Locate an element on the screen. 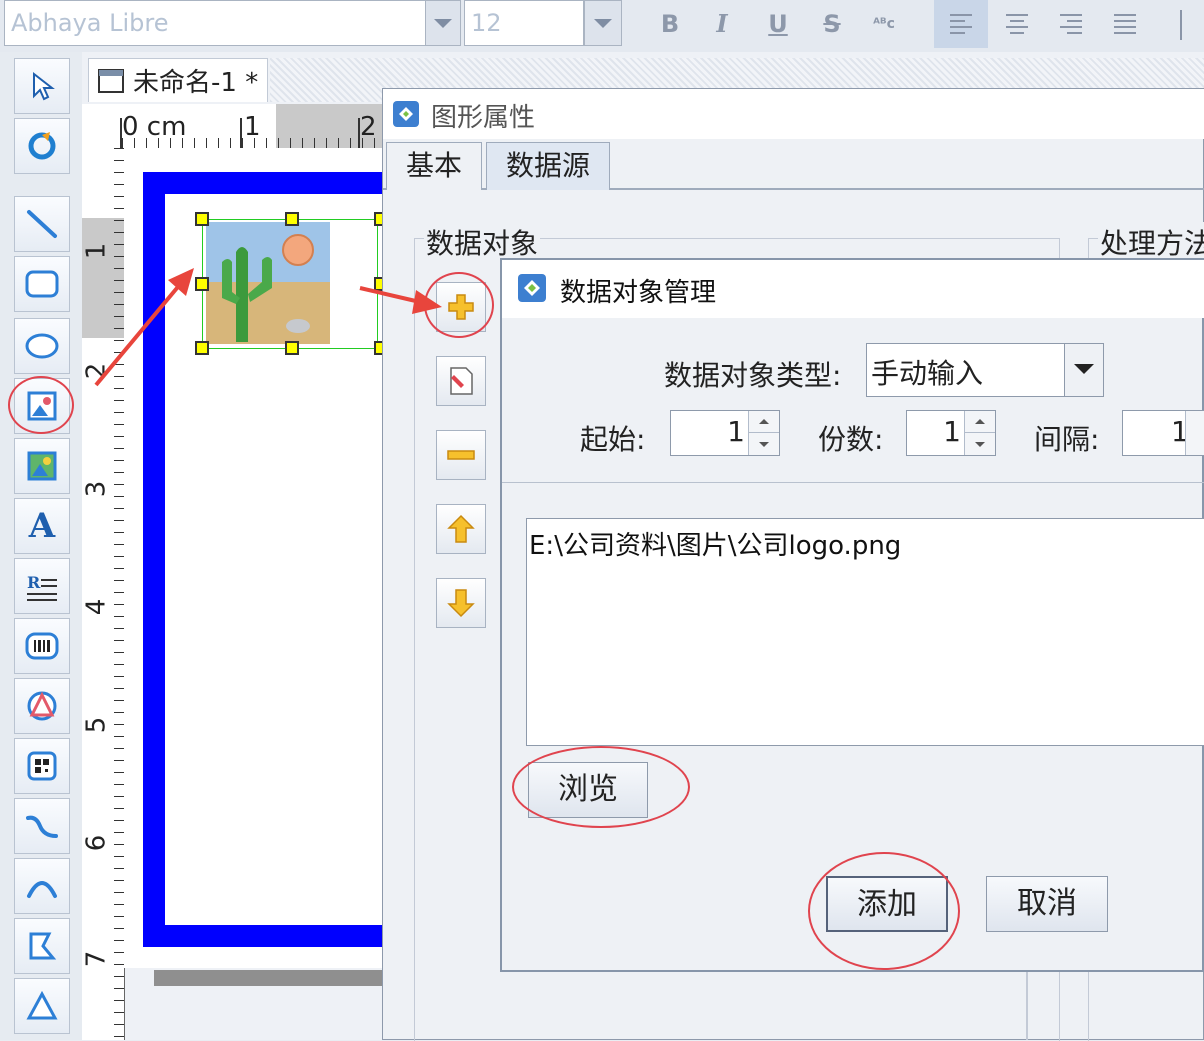 Image resolution: width=1204 pixels, height=1041 pixels. interval-spinner-buttons is located at coordinates (1194, 433).